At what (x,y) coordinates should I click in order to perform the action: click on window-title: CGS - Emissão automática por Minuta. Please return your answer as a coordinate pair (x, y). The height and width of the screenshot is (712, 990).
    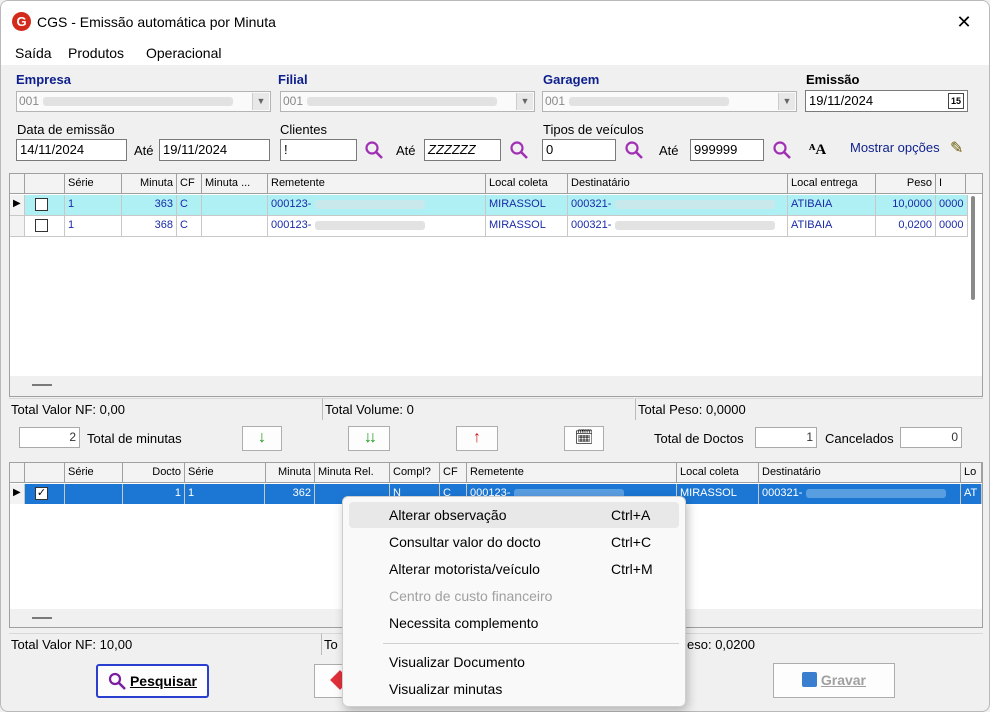
    Looking at the image, I should click on (156, 22).